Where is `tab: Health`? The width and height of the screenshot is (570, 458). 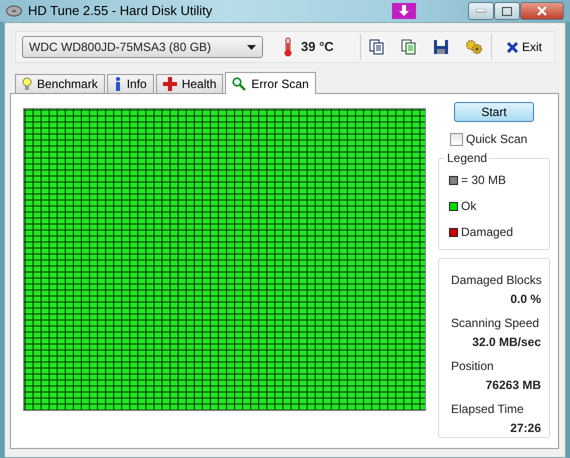
tab: Health is located at coordinates (190, 83).